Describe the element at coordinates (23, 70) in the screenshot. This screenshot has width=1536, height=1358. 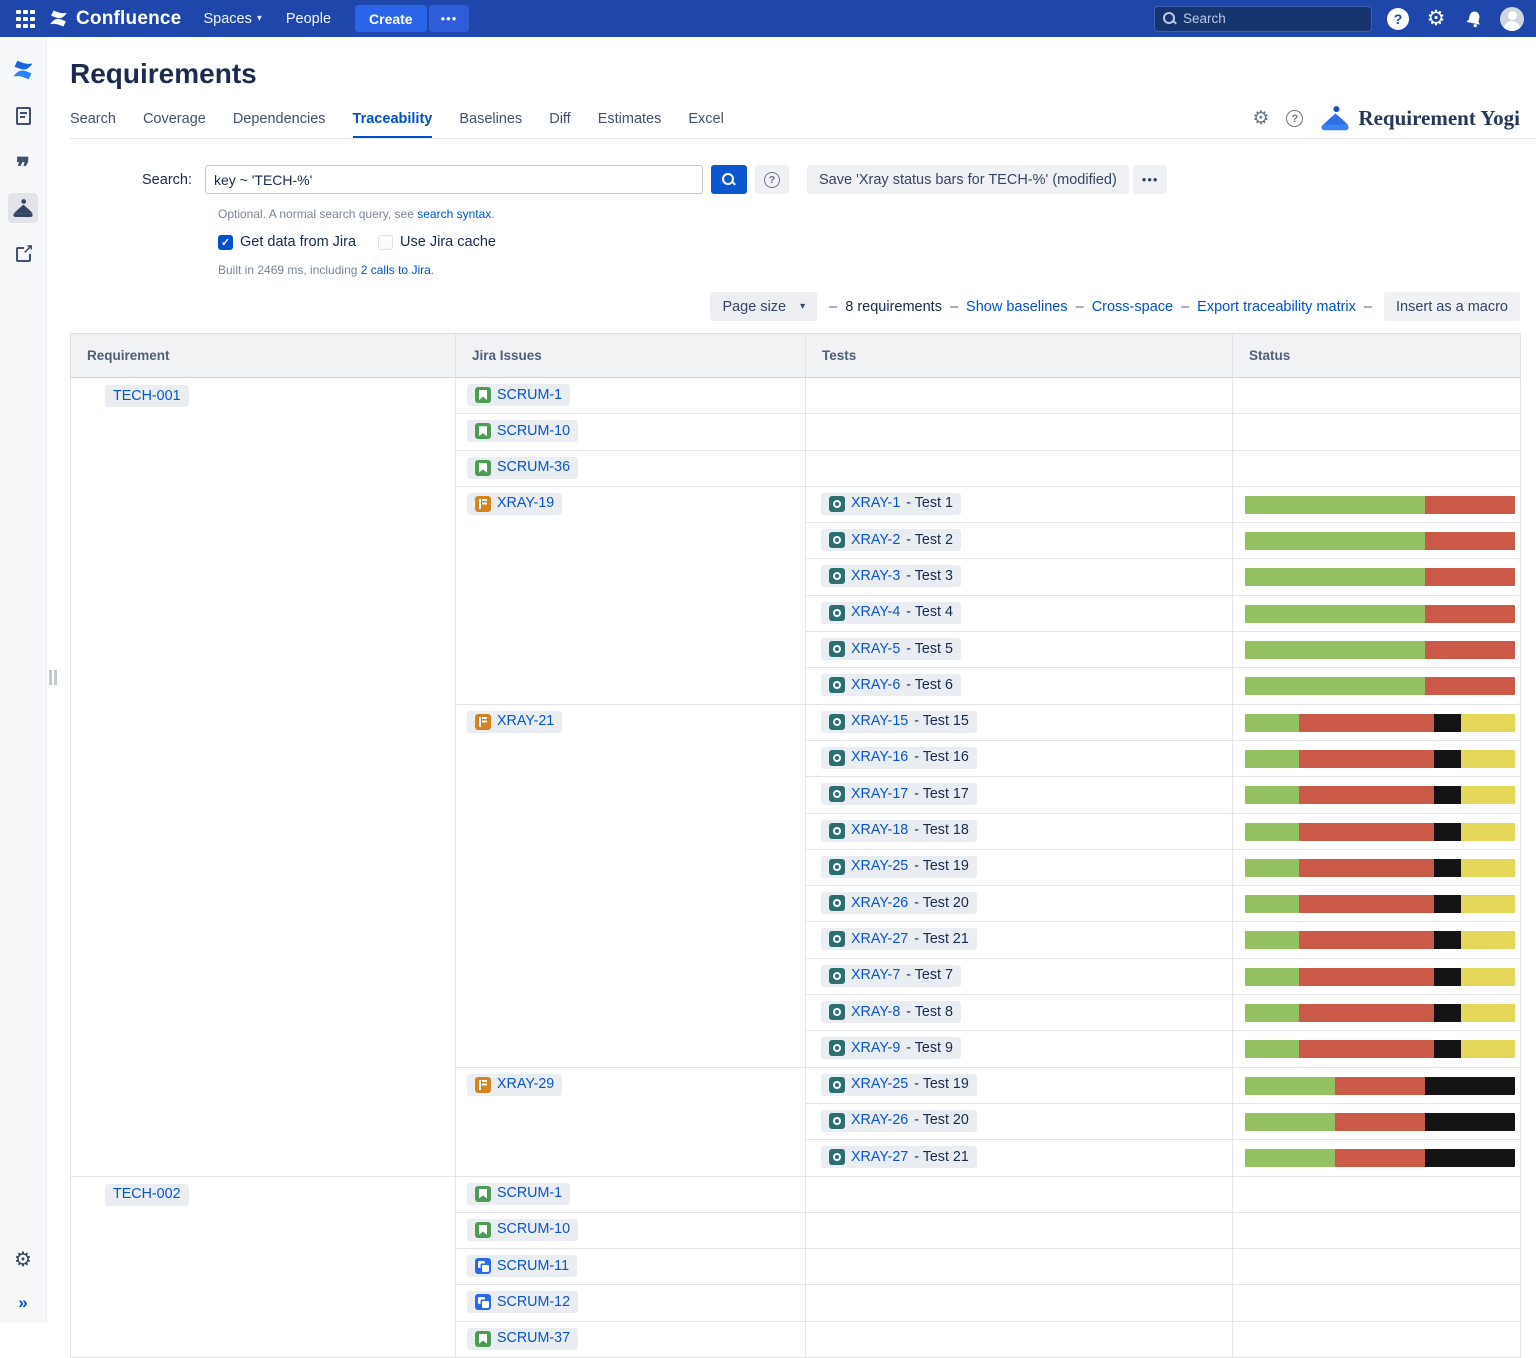
I see `sidebar-confluence-icon` at that location.